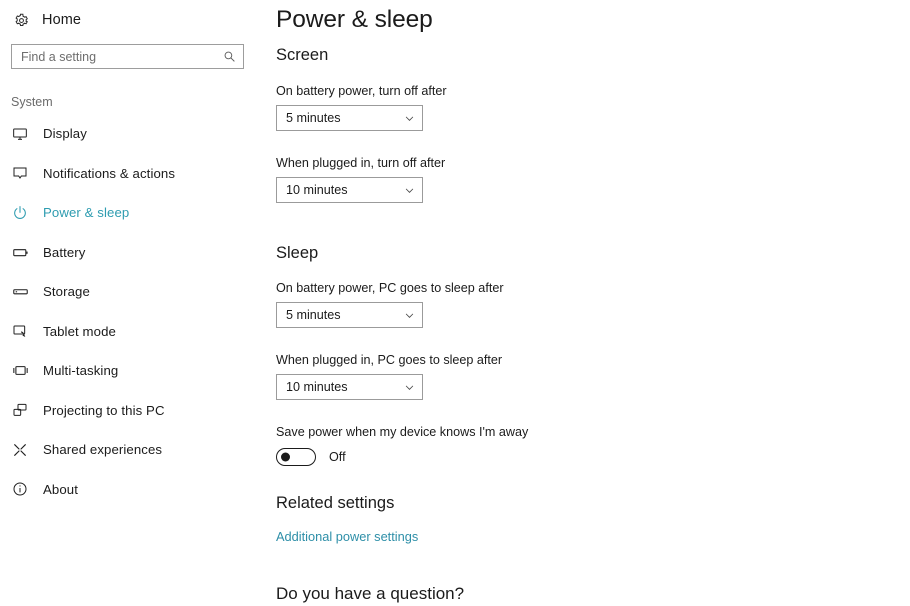  I want to click on sleep-plugged-dropdown: 10 minutes, so click(349, 387).